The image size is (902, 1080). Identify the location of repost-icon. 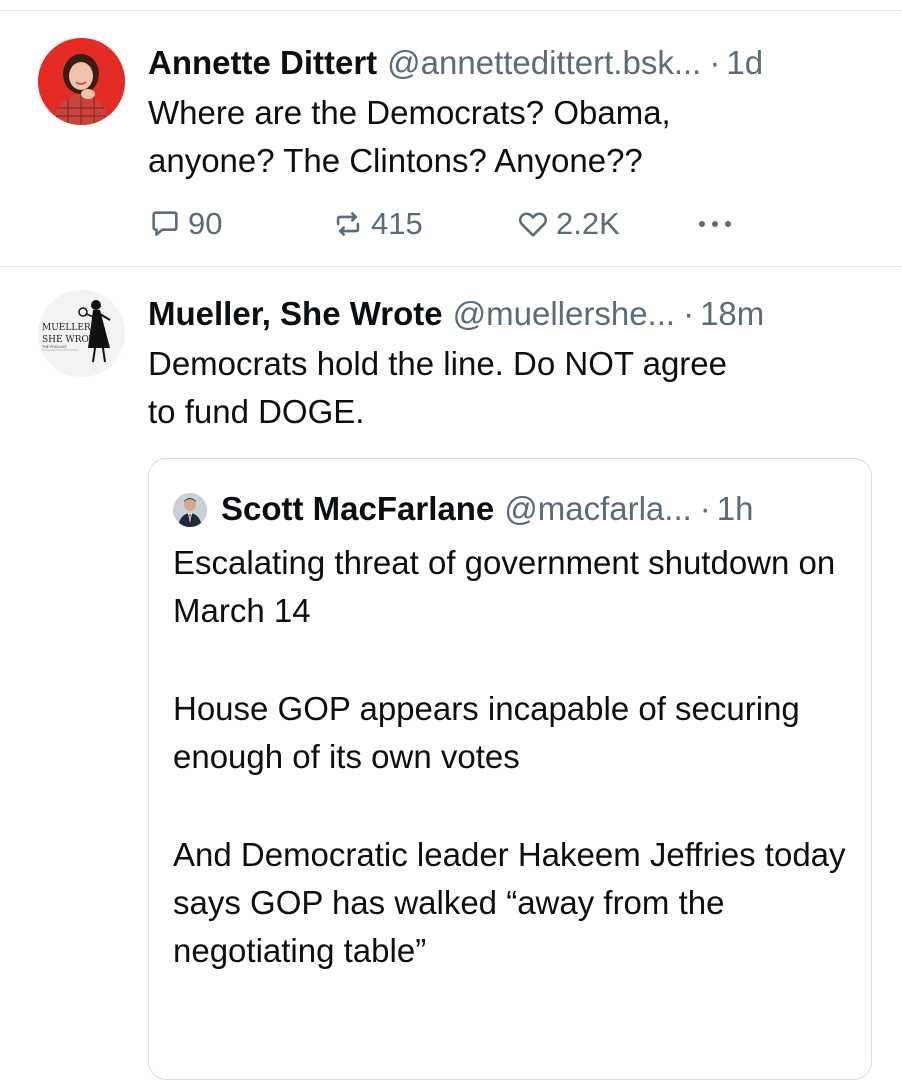
(348, 224).